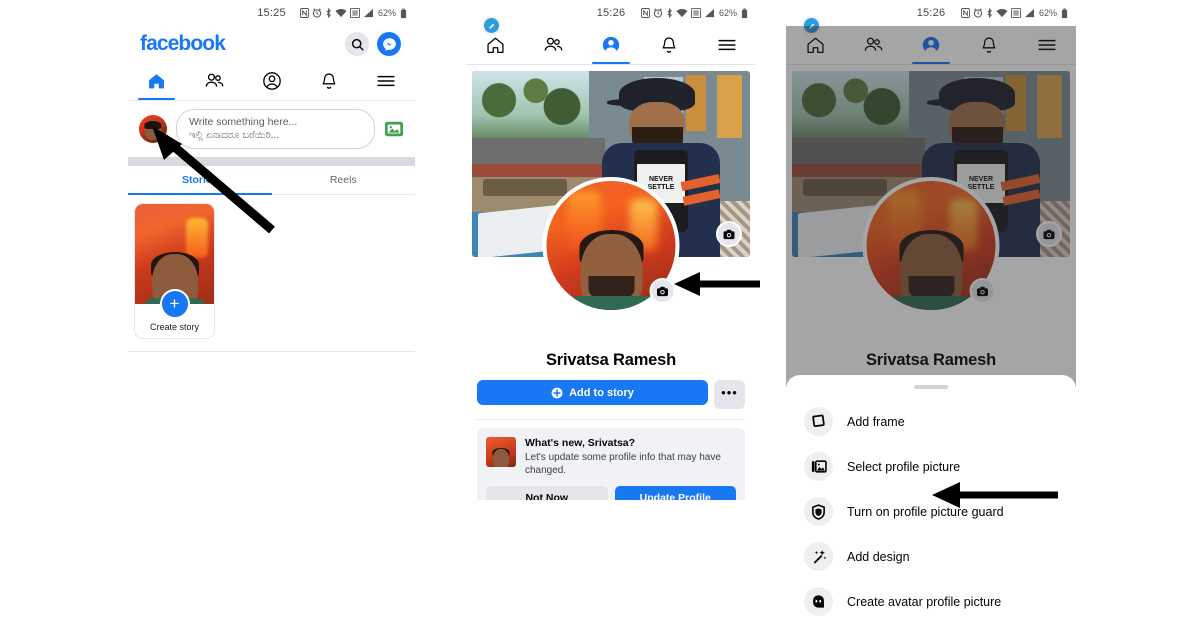 The height and width of the screenshot is (630, 1200). I want to click on plus-circle-icon, so click(557, 392).